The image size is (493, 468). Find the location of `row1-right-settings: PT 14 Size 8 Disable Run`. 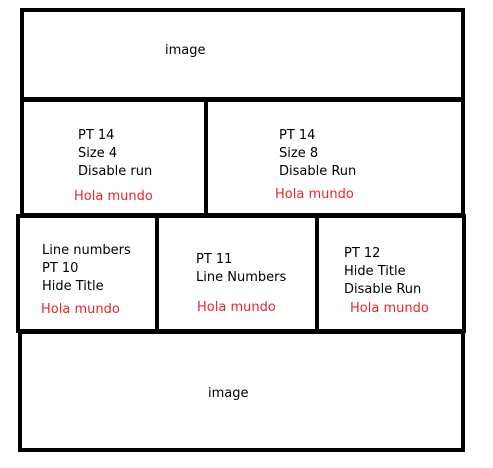

row1-right-settings: PT 14 Size 8 Disable Run is located at coordinates (317, 154).